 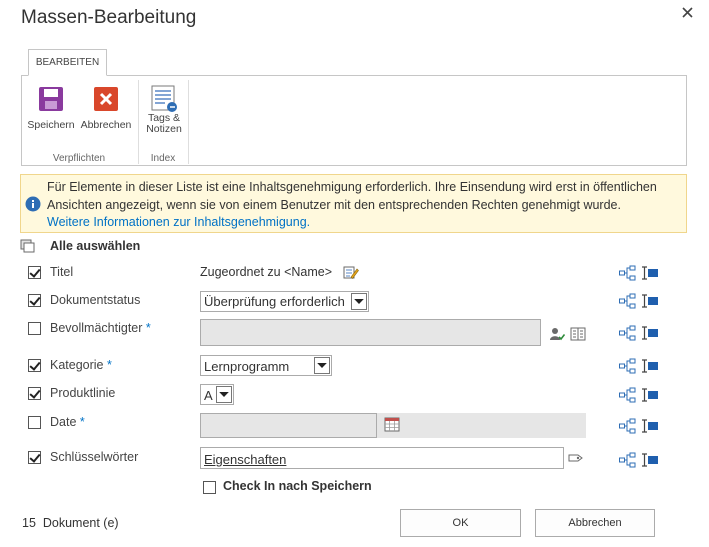 What do you see at coordinates (51, 99) in the screenshot?
I see `floppy-disk-icon` at bounding box center [51, 99].